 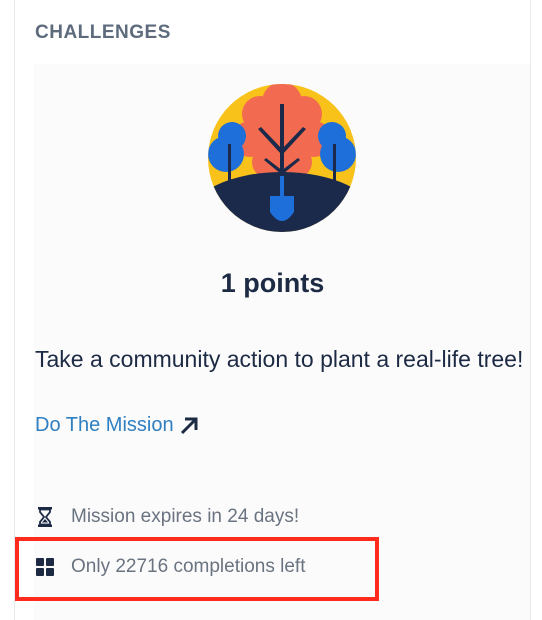 I want to click on do-the-mission-link: Do The Mission, so click(x=117, y=425).